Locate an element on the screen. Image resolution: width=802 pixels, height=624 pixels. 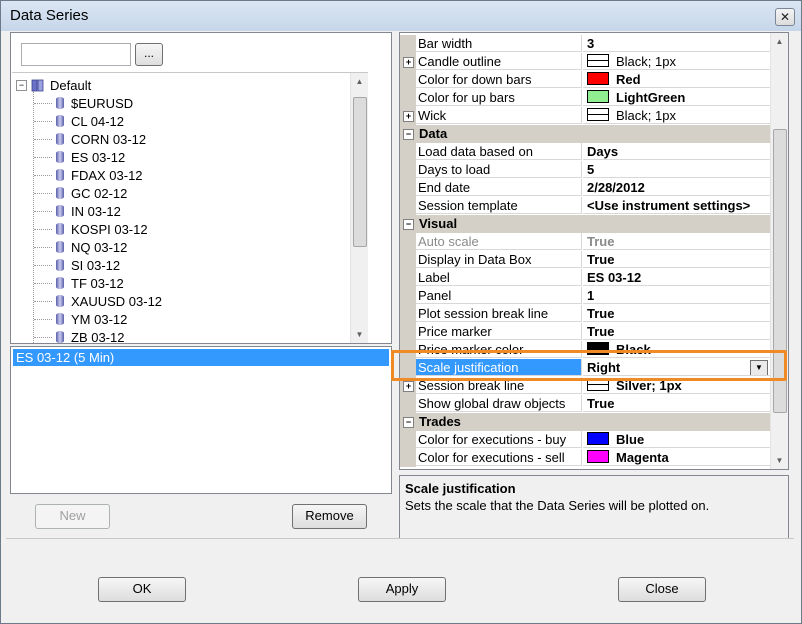
property-row: End date 2/28/2012 is located at coordinates (585, 188).